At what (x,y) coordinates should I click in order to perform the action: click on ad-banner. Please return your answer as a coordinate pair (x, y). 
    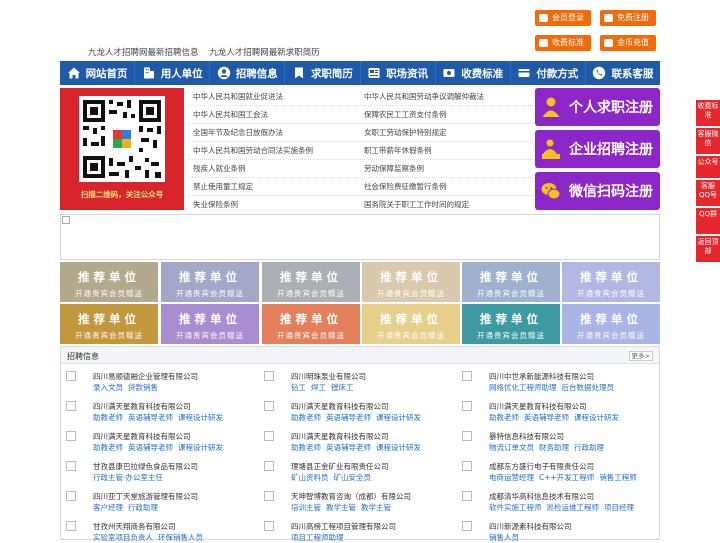
    Looking at the image, I should click on (360, 237).